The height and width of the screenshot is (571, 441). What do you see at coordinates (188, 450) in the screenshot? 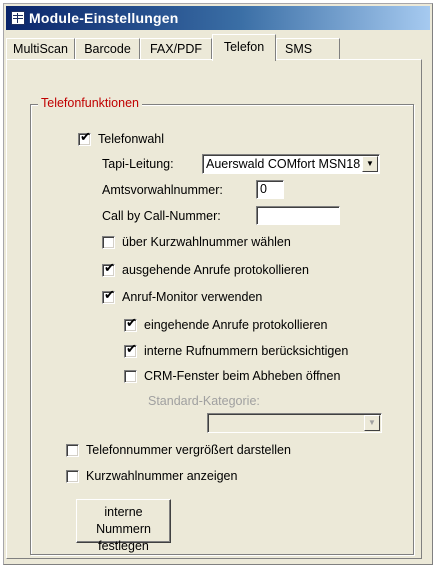
I see `telefonnummer-gross-label: Telefonnummer vergrößert darstellen` at bounding box center [188, 450].